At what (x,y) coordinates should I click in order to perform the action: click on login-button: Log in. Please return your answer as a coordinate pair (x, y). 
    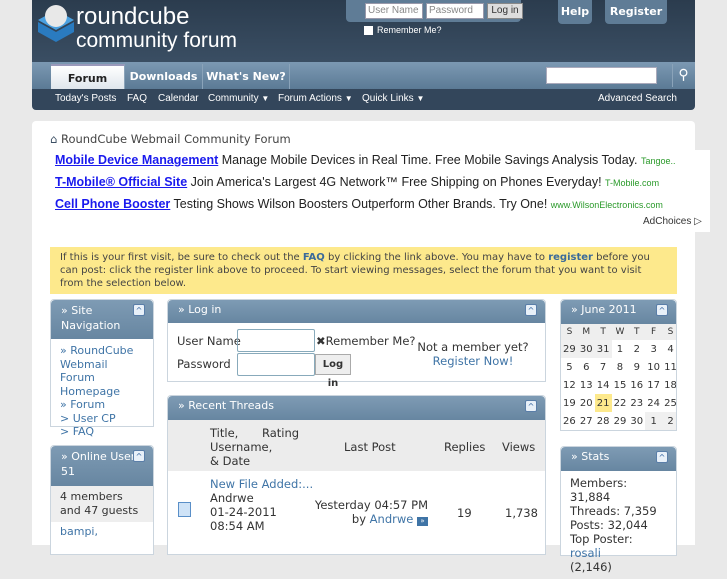
    Looking at the image, I should click on (333, 371).